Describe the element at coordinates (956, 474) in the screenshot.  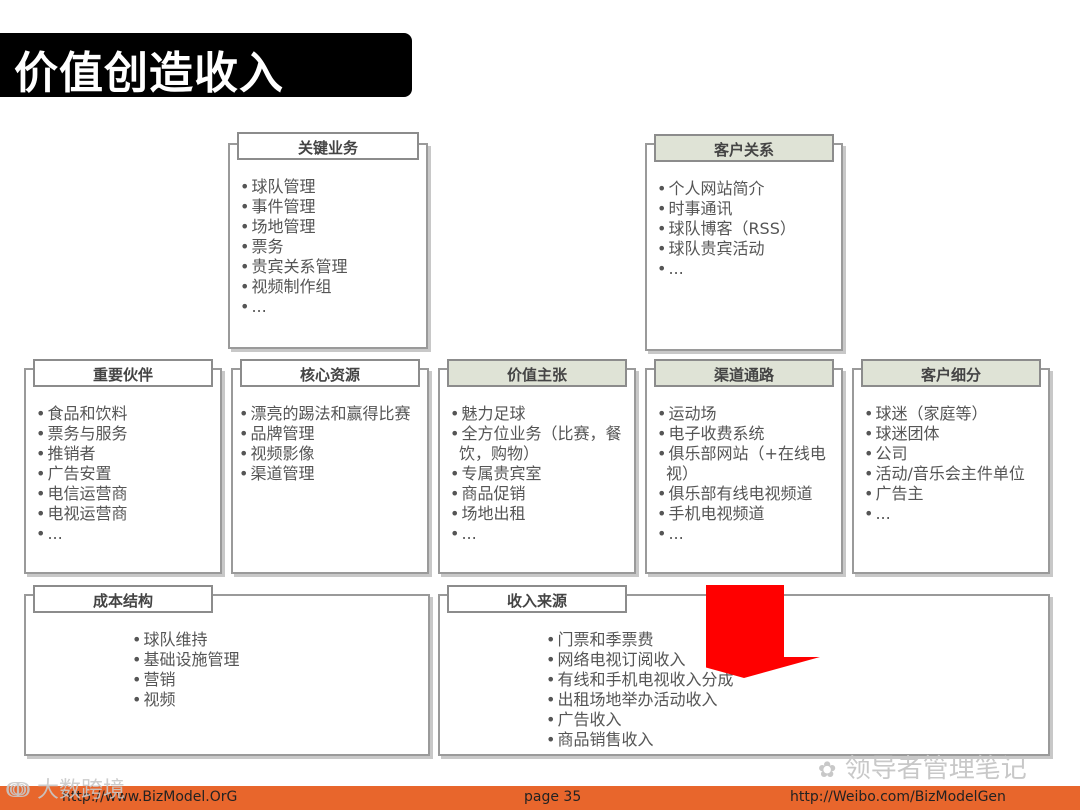
I see `list-item: 活动/音乐会主件单位` at that location.